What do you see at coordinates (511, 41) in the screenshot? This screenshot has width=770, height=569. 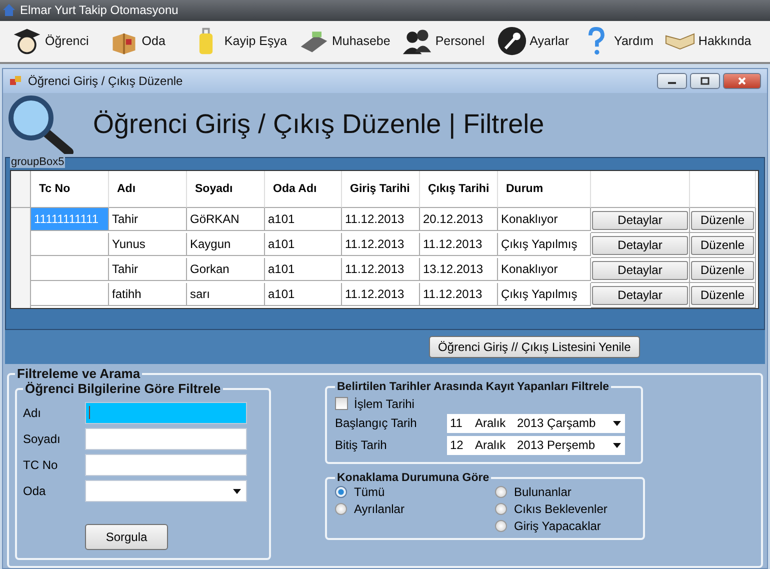 I see `wrench-icon` at bounding box center [511, 41].